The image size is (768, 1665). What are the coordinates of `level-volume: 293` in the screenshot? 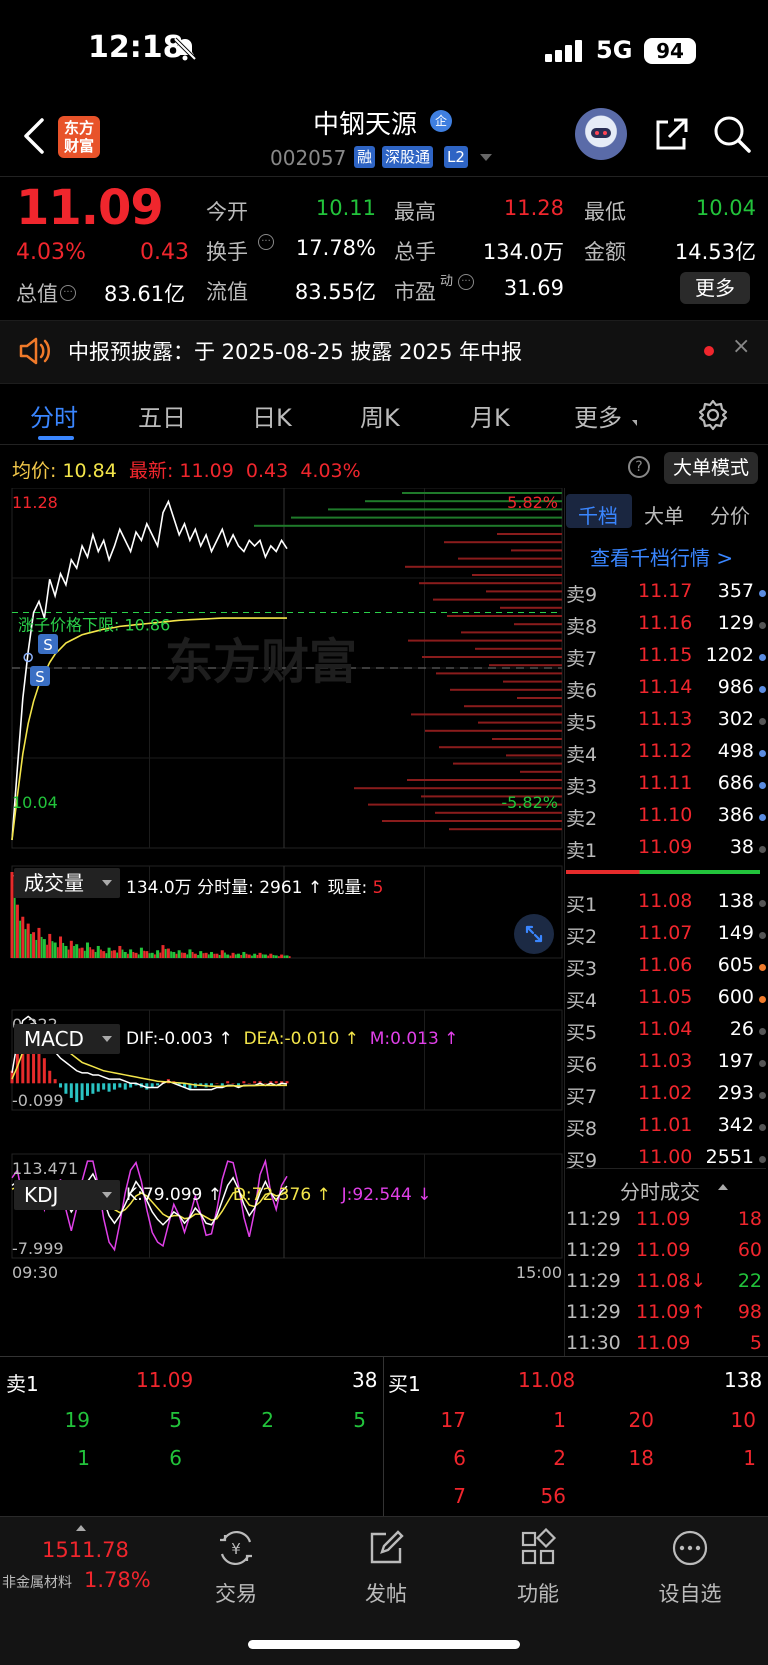 It's located at (735, 1093).